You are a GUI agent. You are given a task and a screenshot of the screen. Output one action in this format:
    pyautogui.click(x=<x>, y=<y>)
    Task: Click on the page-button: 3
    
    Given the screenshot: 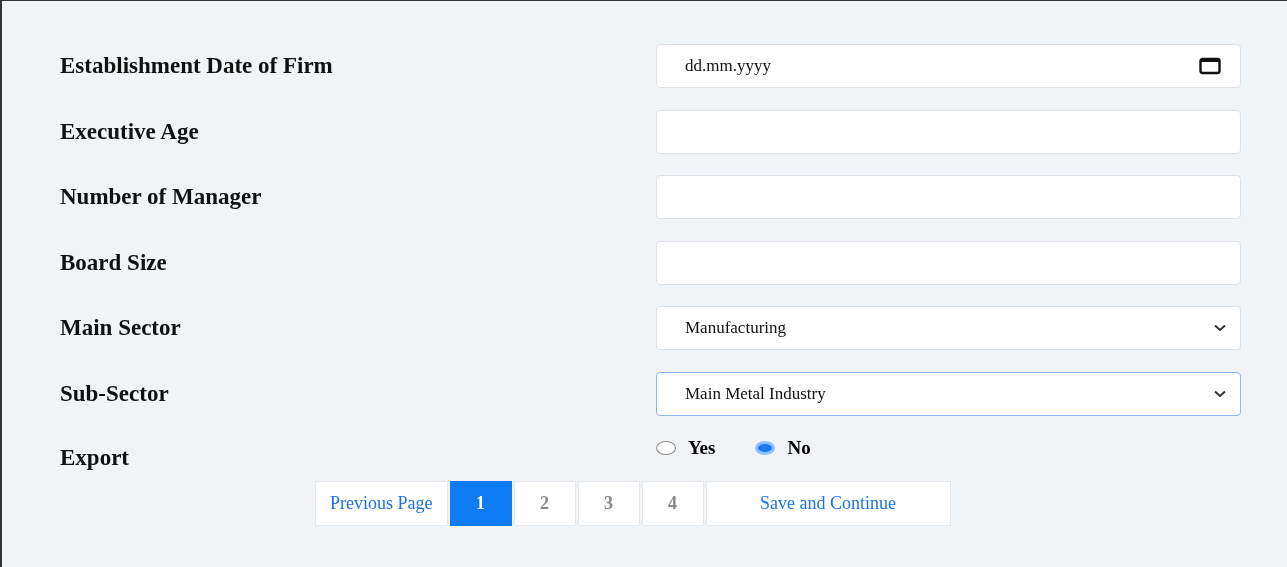 What is the action you would take?
    pyautogui.click(x=608, y=503)
    